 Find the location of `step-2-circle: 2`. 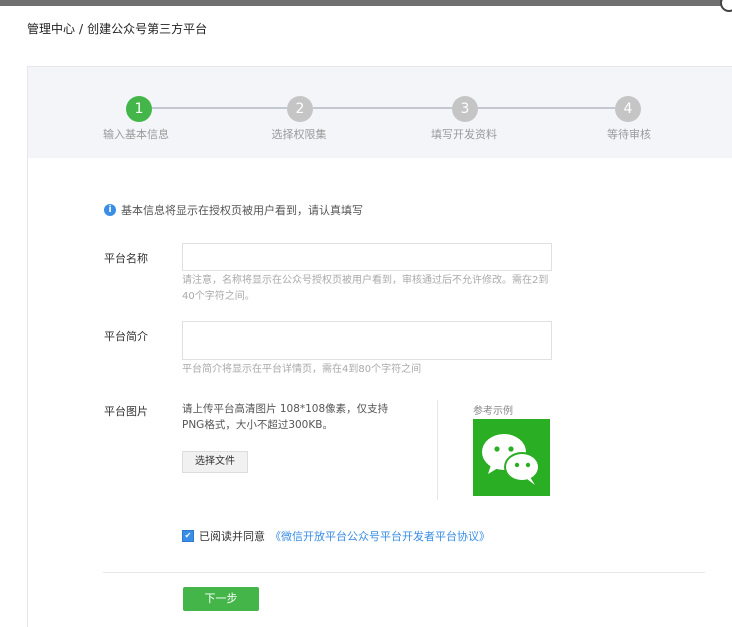

step-2-circle: 2 is located at coordinates (300, 109).